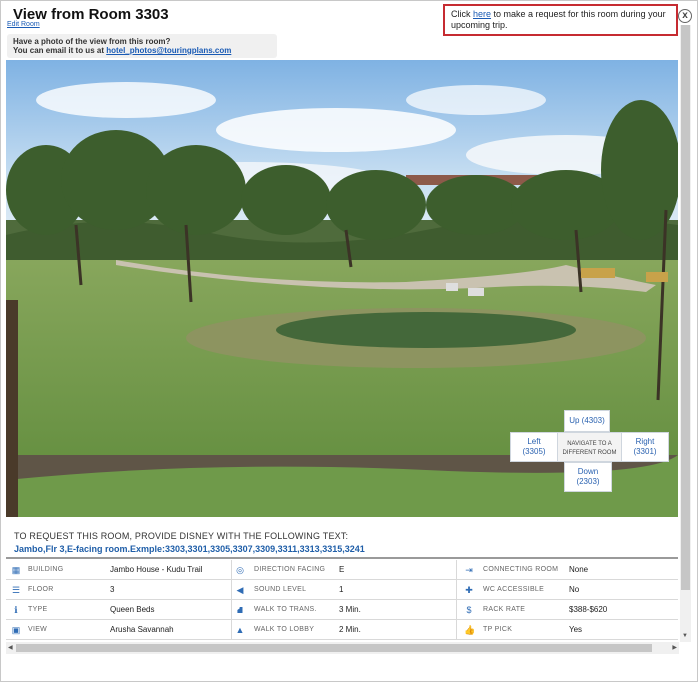 The width and height of the screenshot is (700, 684). What do you see at coordinates (280, 589) in the screenshot?
I see `info-label: SOUND LEVEL` at bounding box center [280, 589].